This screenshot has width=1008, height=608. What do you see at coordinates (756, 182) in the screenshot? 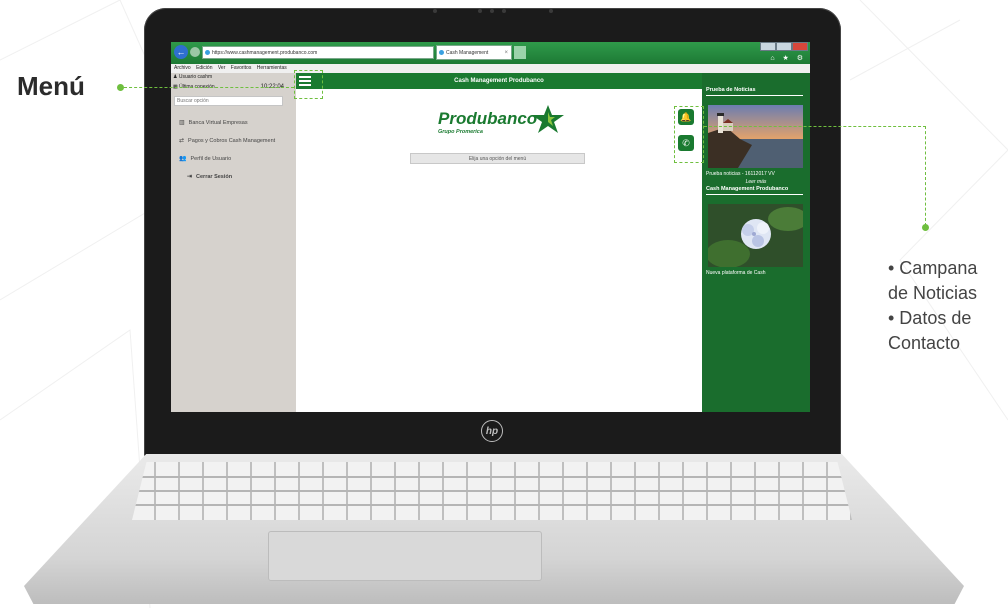
I see `read-more-link: Leer más` at bounding box center [756, 182].